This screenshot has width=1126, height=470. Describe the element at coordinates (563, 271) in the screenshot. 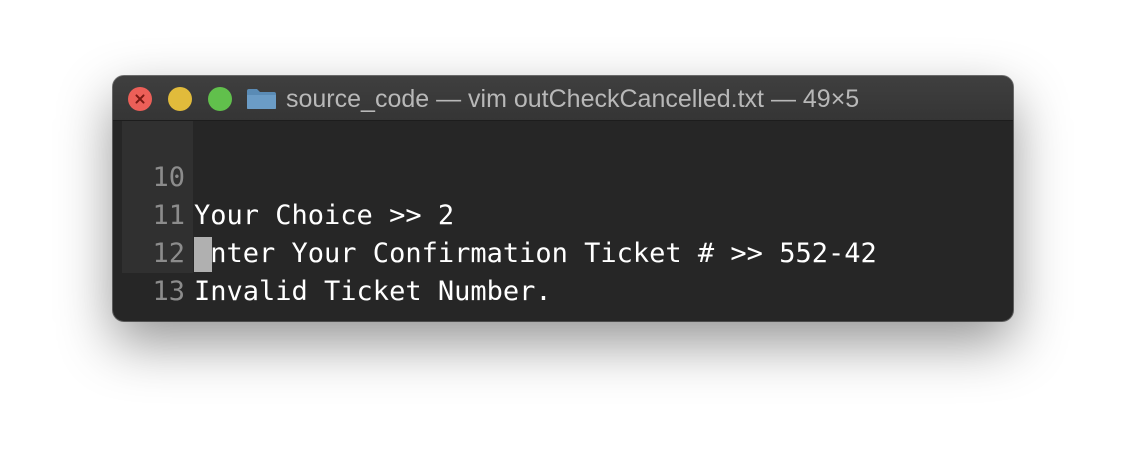

I see `editor-line: 13` at that location.